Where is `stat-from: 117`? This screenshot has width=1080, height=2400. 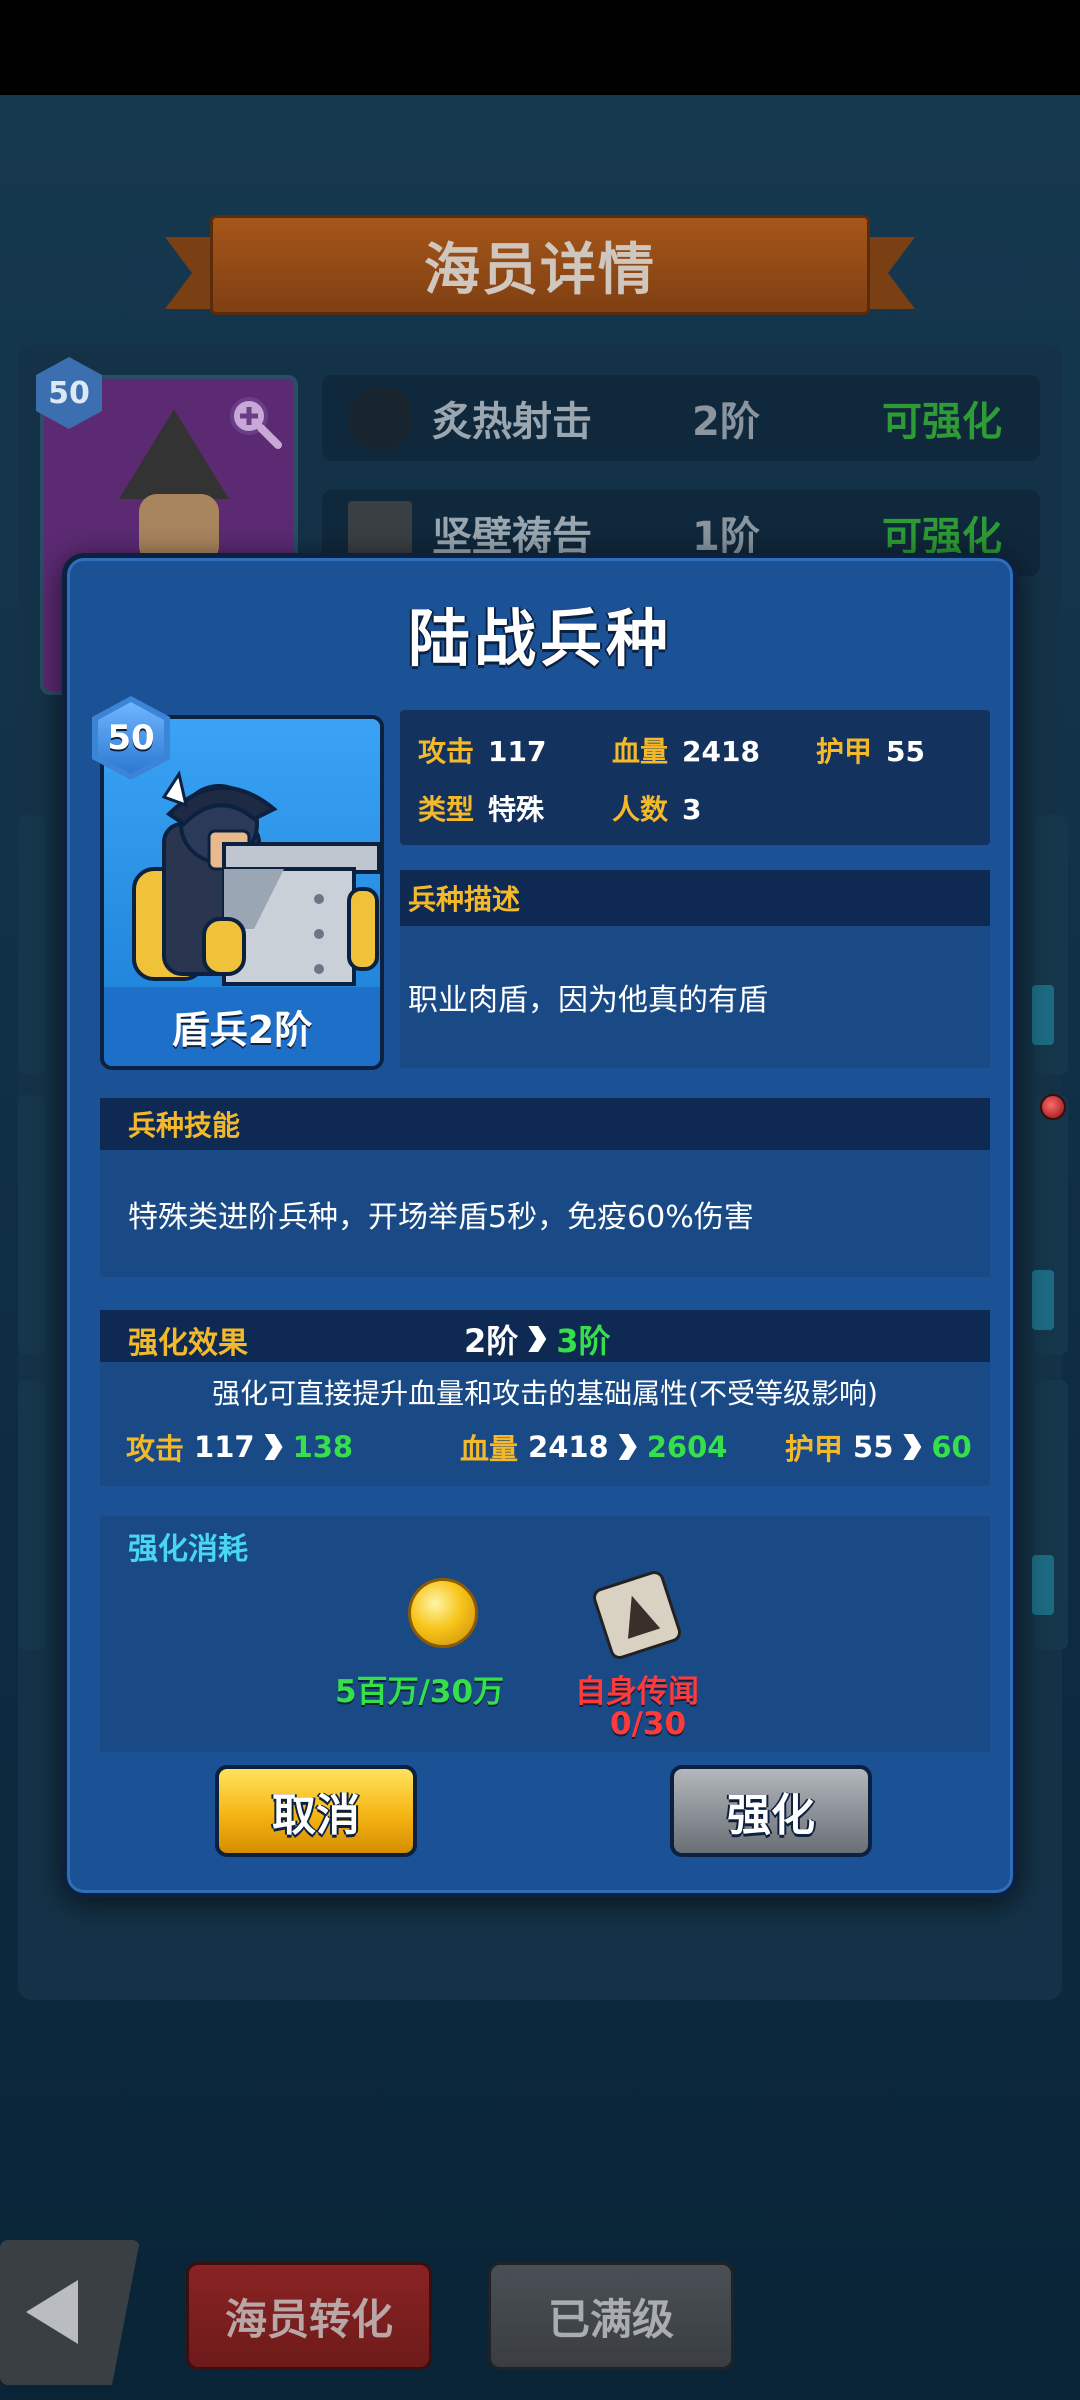 stat-from: 117 is located at coordinates (224, 1447).